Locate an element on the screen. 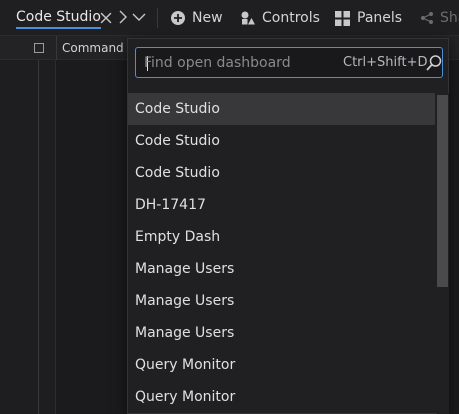 Image resolution: width=459 pixels, height=414 pixels. panels-button: Panels is located at coordinates (368, 18).